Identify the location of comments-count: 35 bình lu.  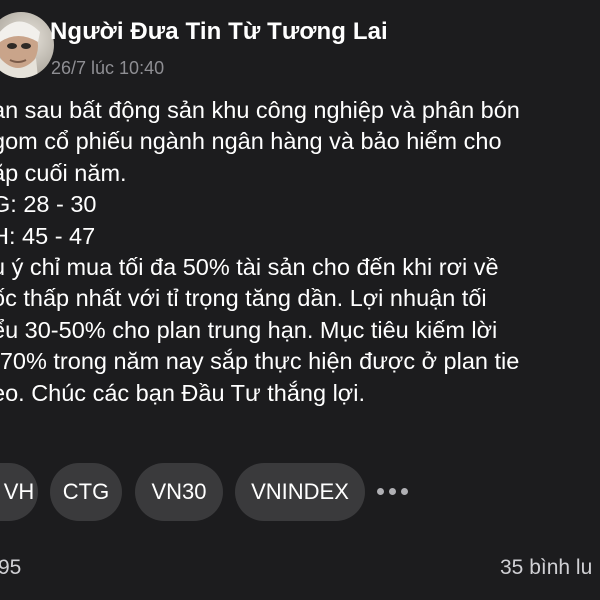
(546, 568).